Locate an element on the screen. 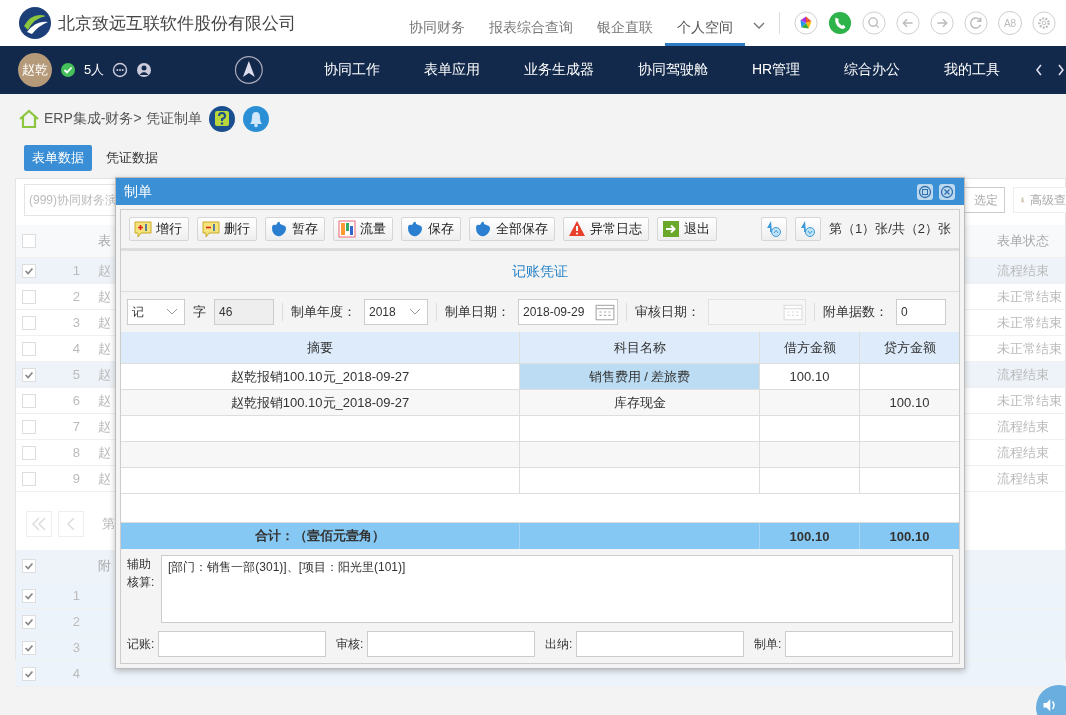 The height and width of the screenshot is (715, 1066). column-header: 摘要 is located at coordinates (320, 347).